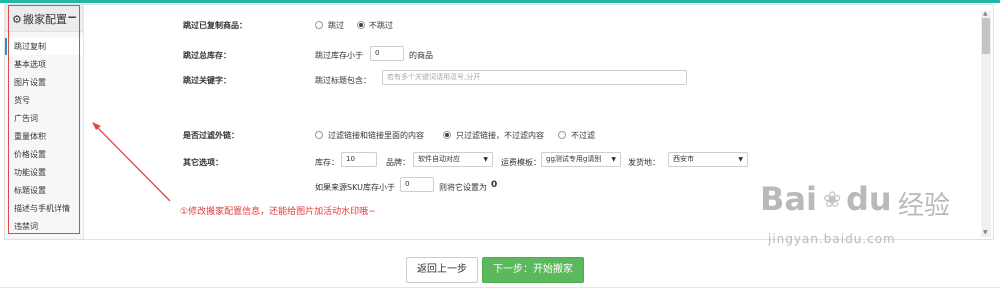 Image resolution: width=1000 pixels, height=289 pixels. I want to click on watermark-brand-2: du, so click(869, 199).